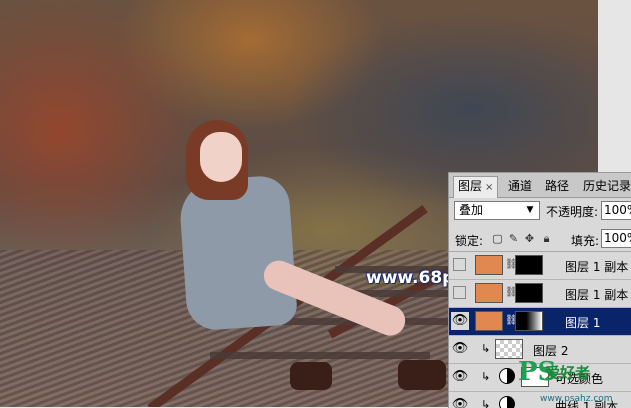 This screenshot has height=408, width=631. What do you see at coordinates (497, 238) in the screenshot?
I see `lock-transparent-icon: ▢` at bounding box center [497, 238].